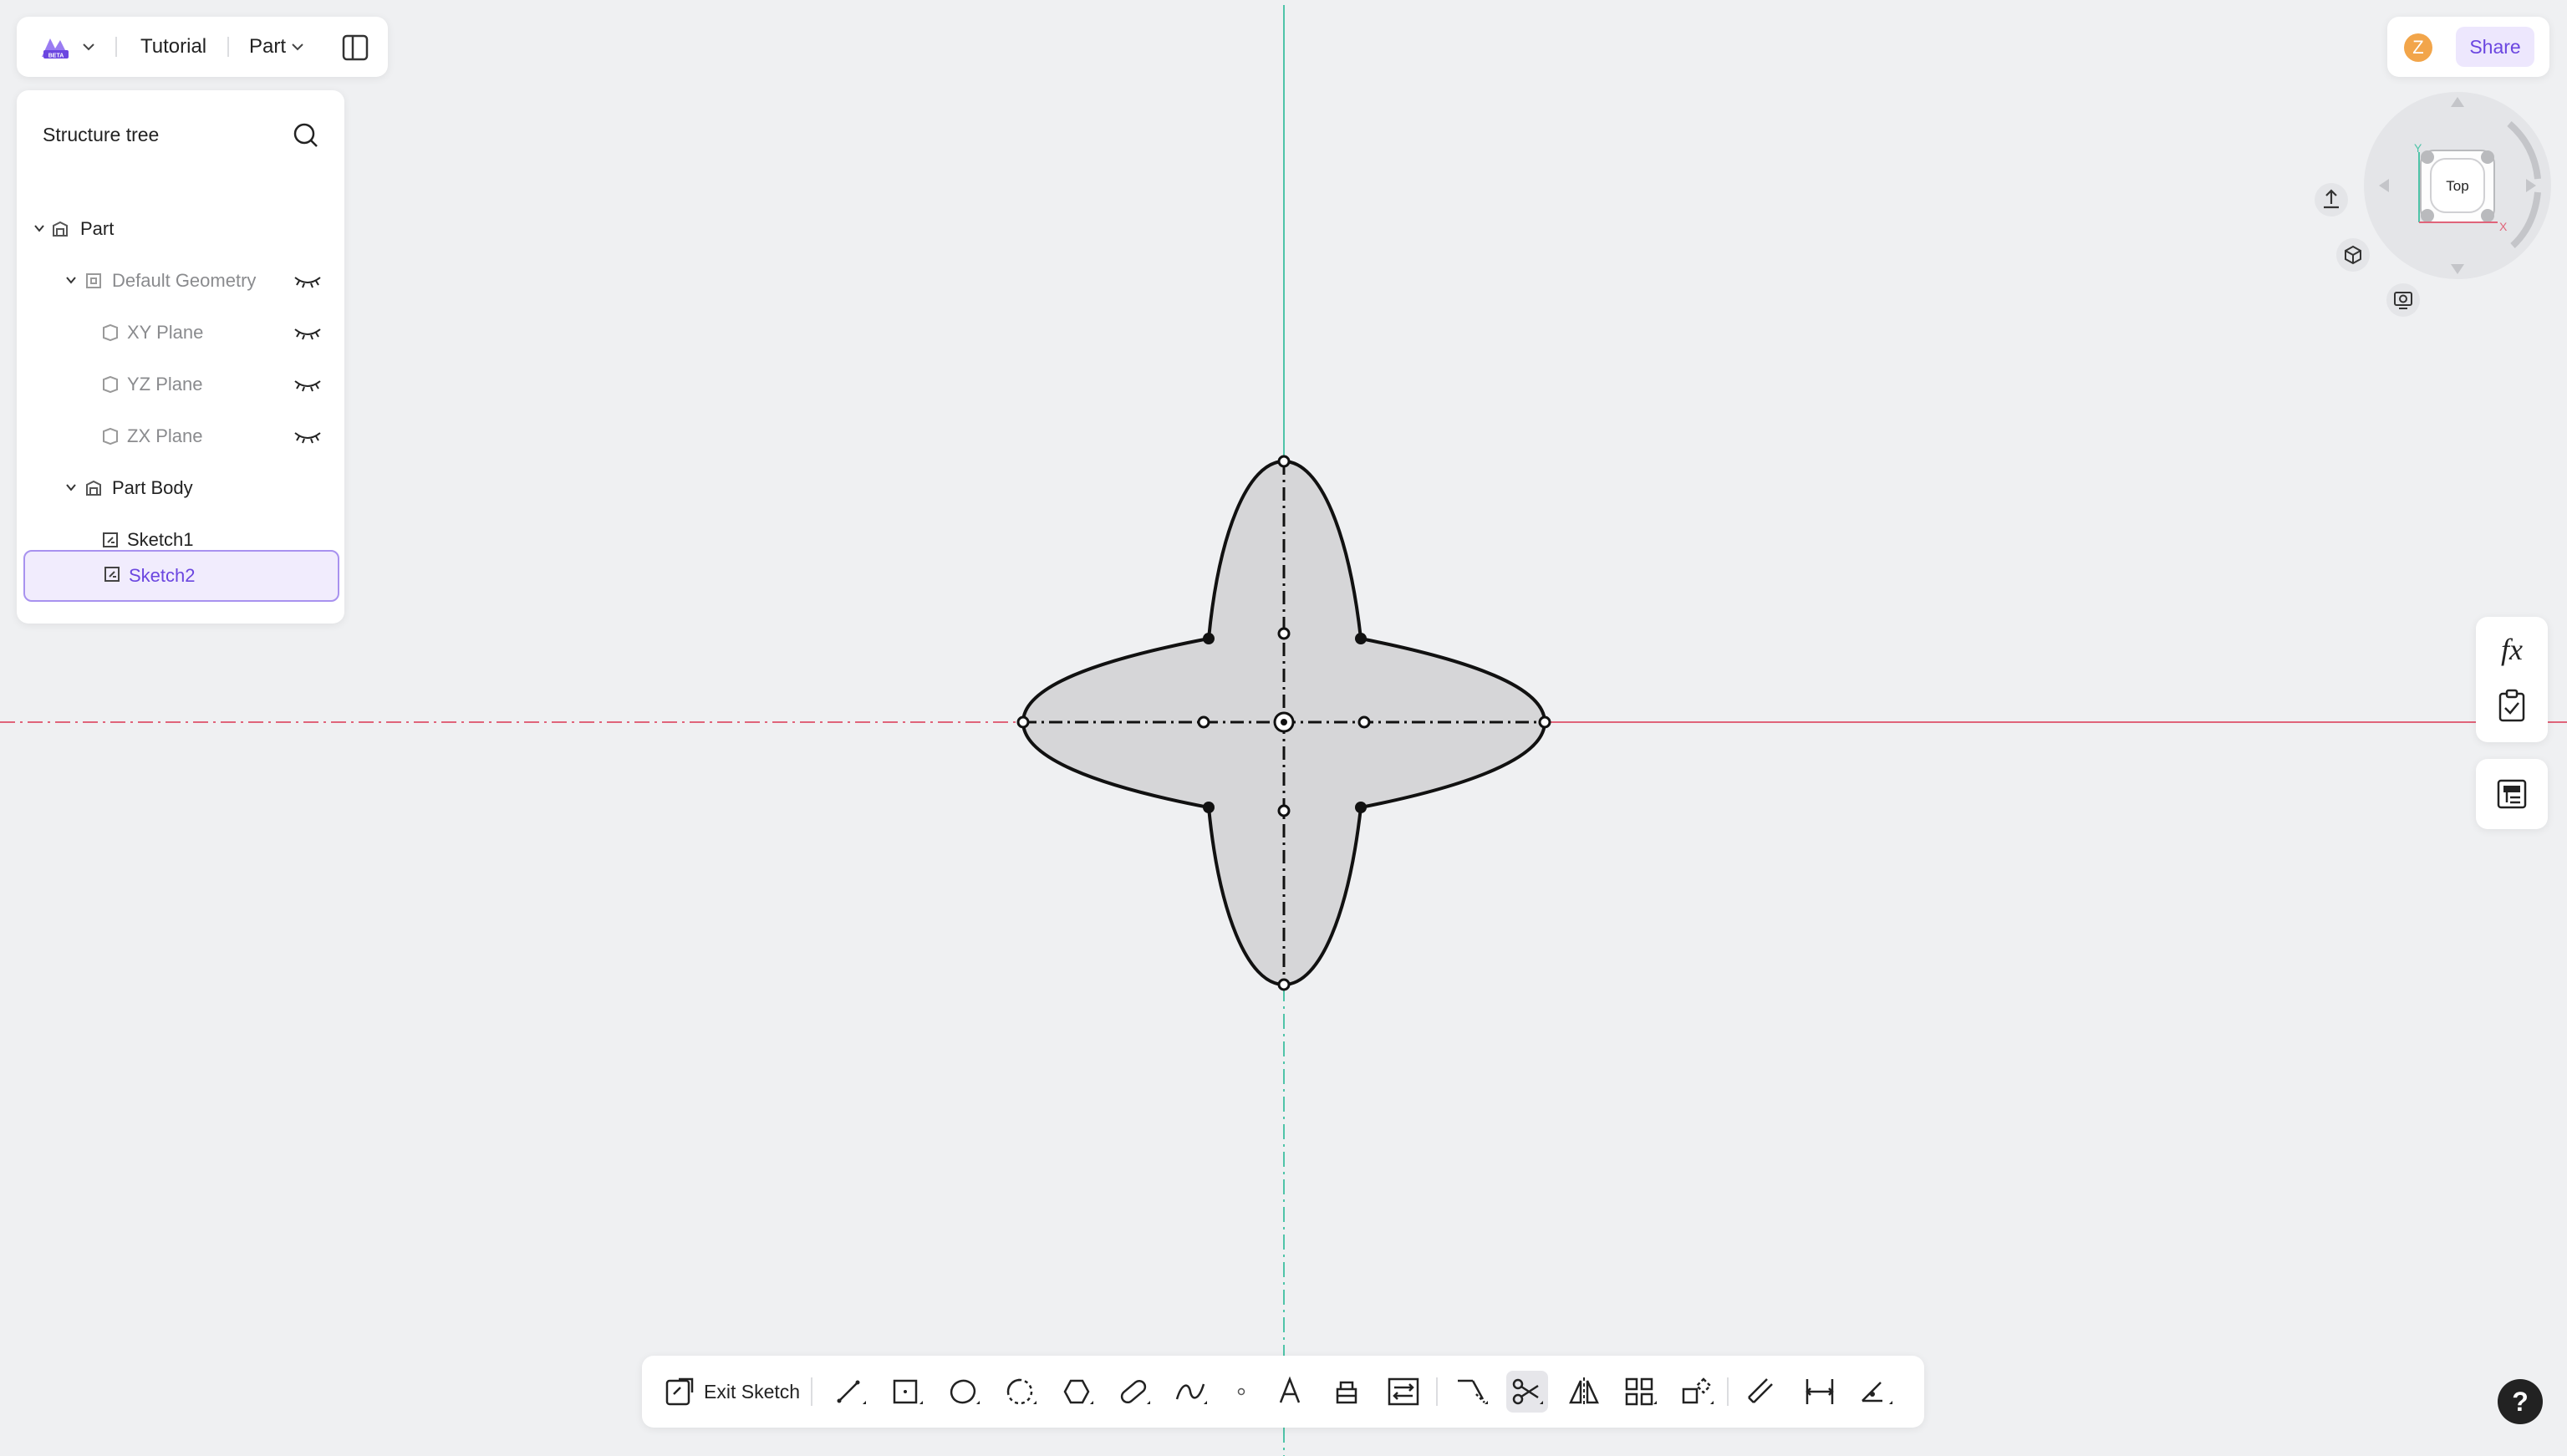  I want to click on tree-item-label: Sketch1, so click(160, 539).